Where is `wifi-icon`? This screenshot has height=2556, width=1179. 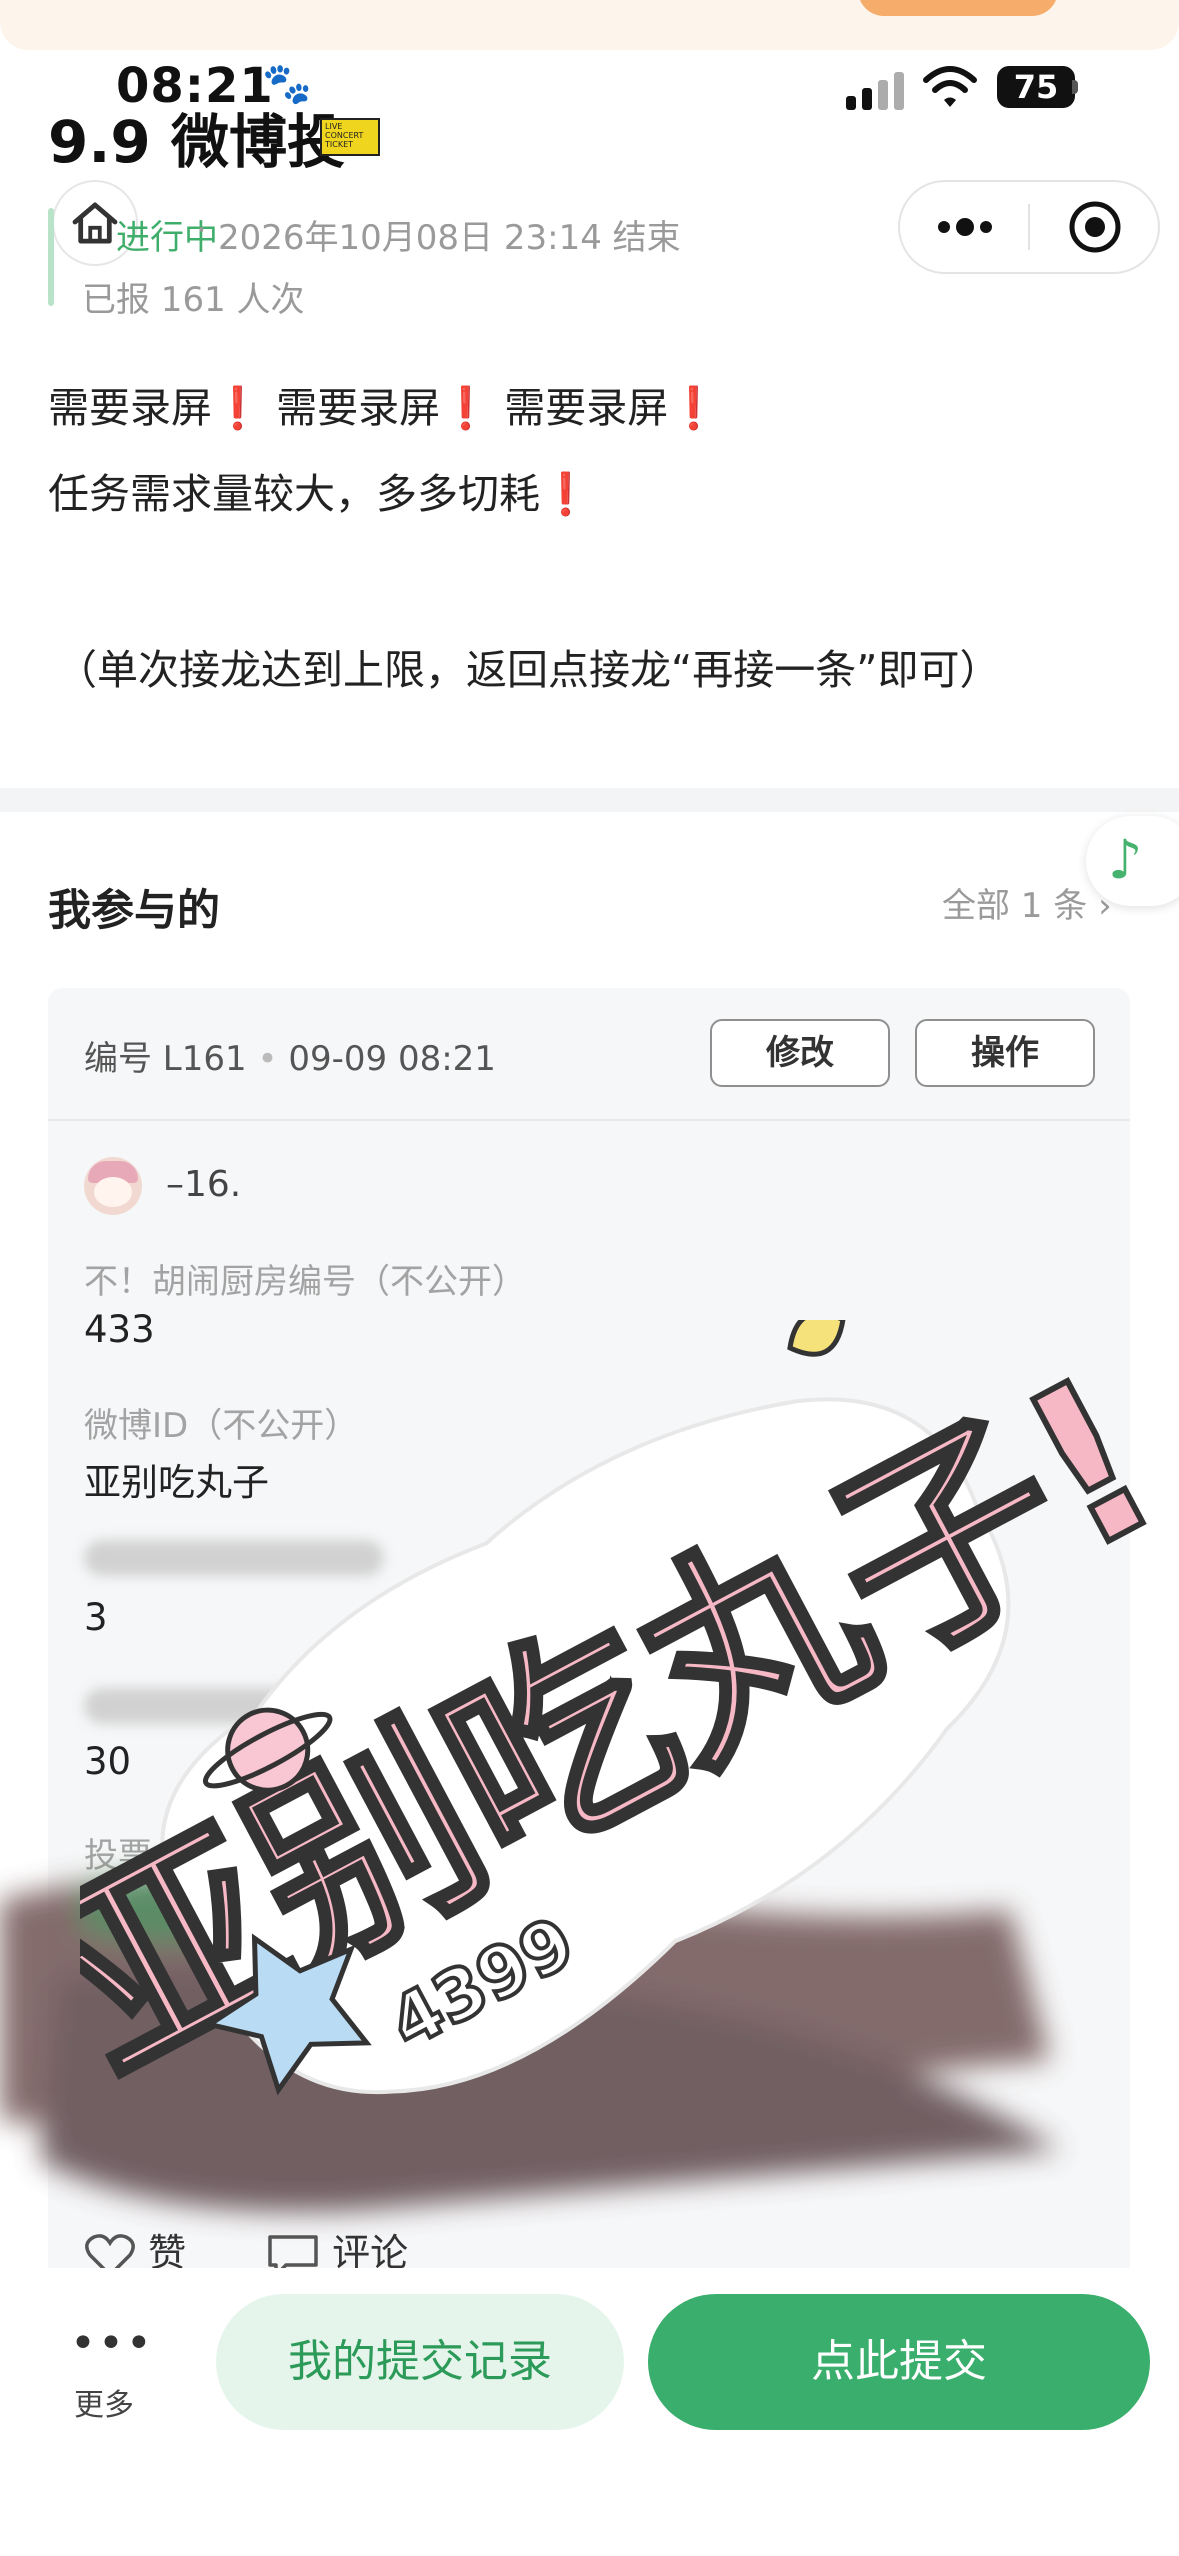 wifi-icon is located at coordinates (950, 86).